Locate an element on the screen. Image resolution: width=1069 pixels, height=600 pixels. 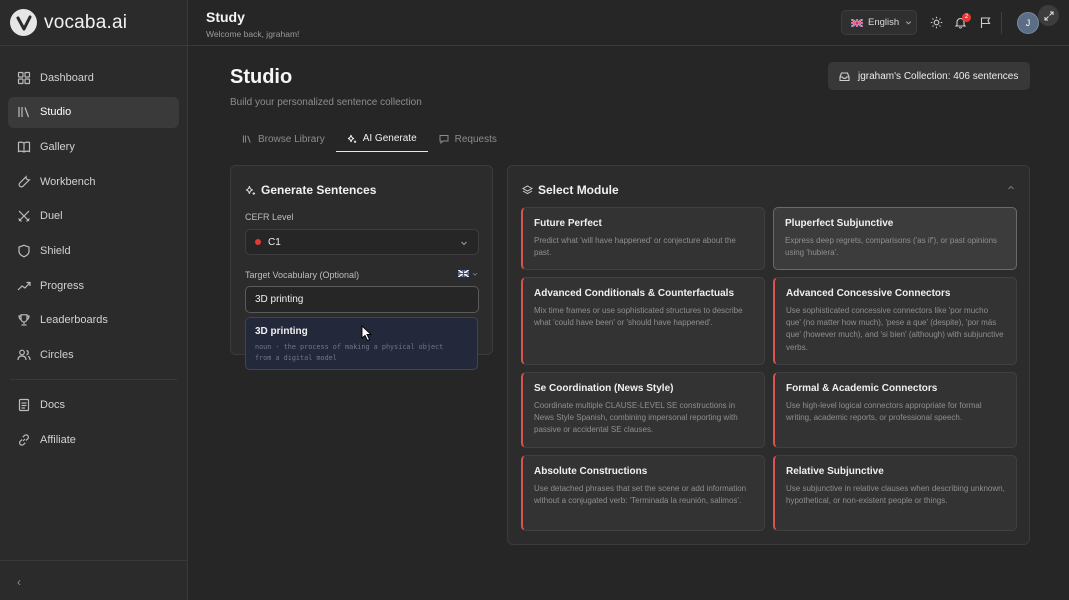
sidebar-item-dashboard: Dashboard is located at coordinates (93, 77).